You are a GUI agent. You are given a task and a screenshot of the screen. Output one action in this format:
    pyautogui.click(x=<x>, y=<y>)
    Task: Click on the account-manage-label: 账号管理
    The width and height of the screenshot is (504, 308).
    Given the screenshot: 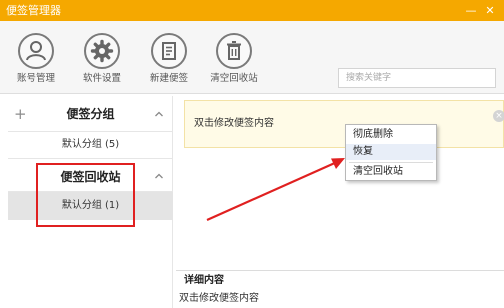 What is the action you would take?
    pyautogui.click(x=35, y=78)
    